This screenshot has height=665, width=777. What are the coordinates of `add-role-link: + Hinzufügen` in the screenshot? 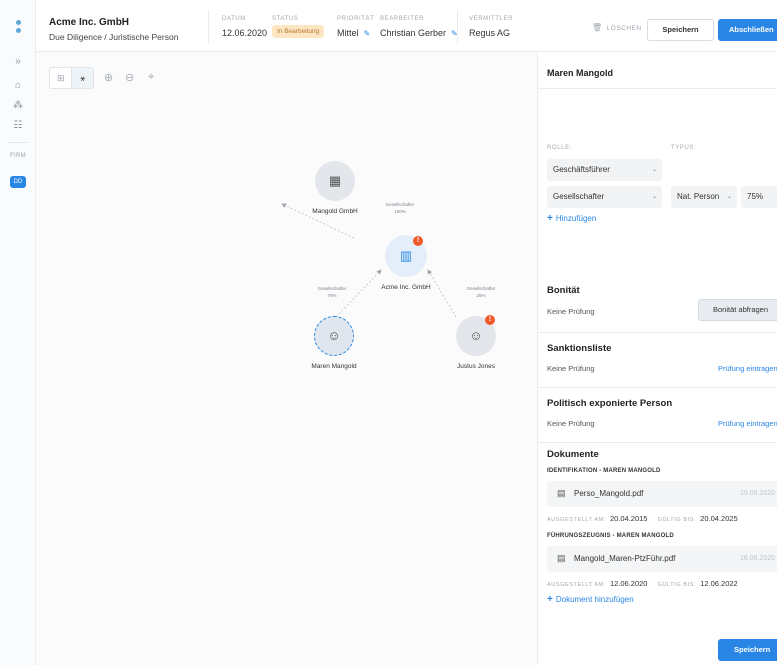 It's located at (571, 218).